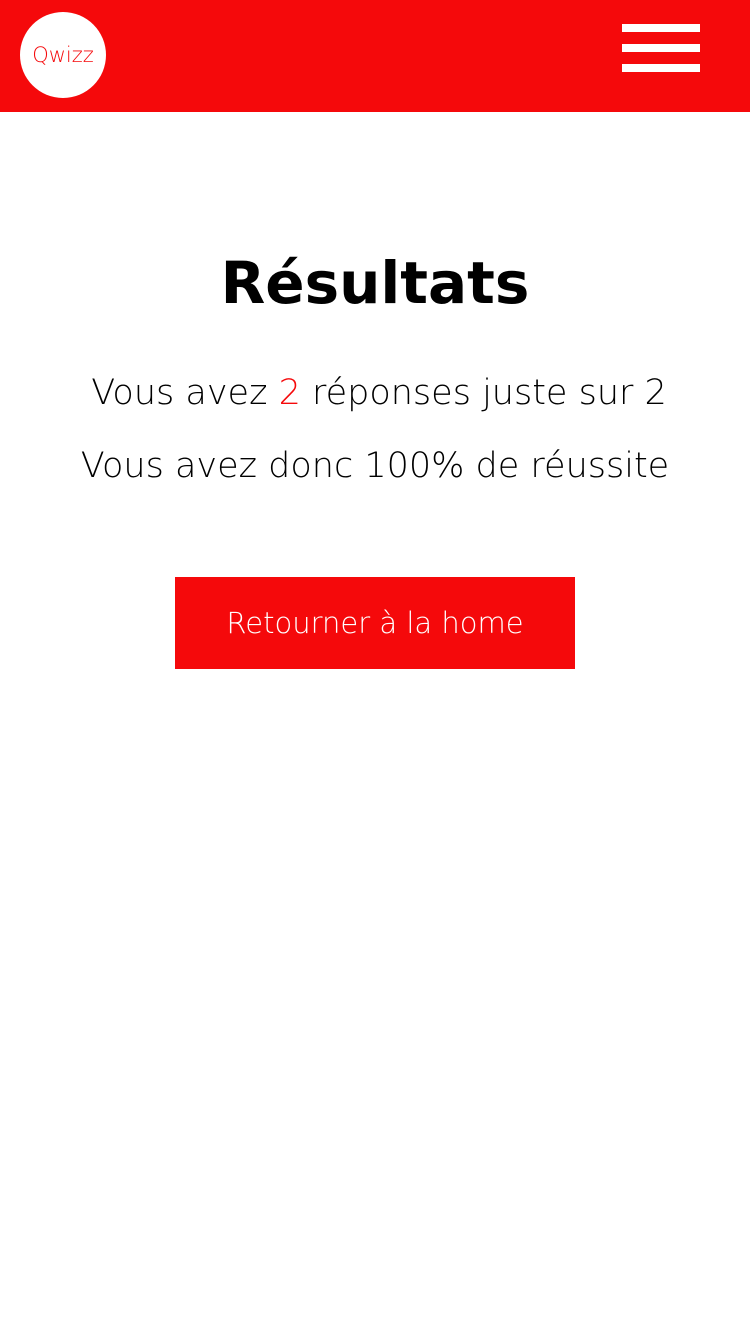 This screenshot has width=750, height=1334. I want to click on return-home-button-label: Retourner à la home, so click(375, 623).